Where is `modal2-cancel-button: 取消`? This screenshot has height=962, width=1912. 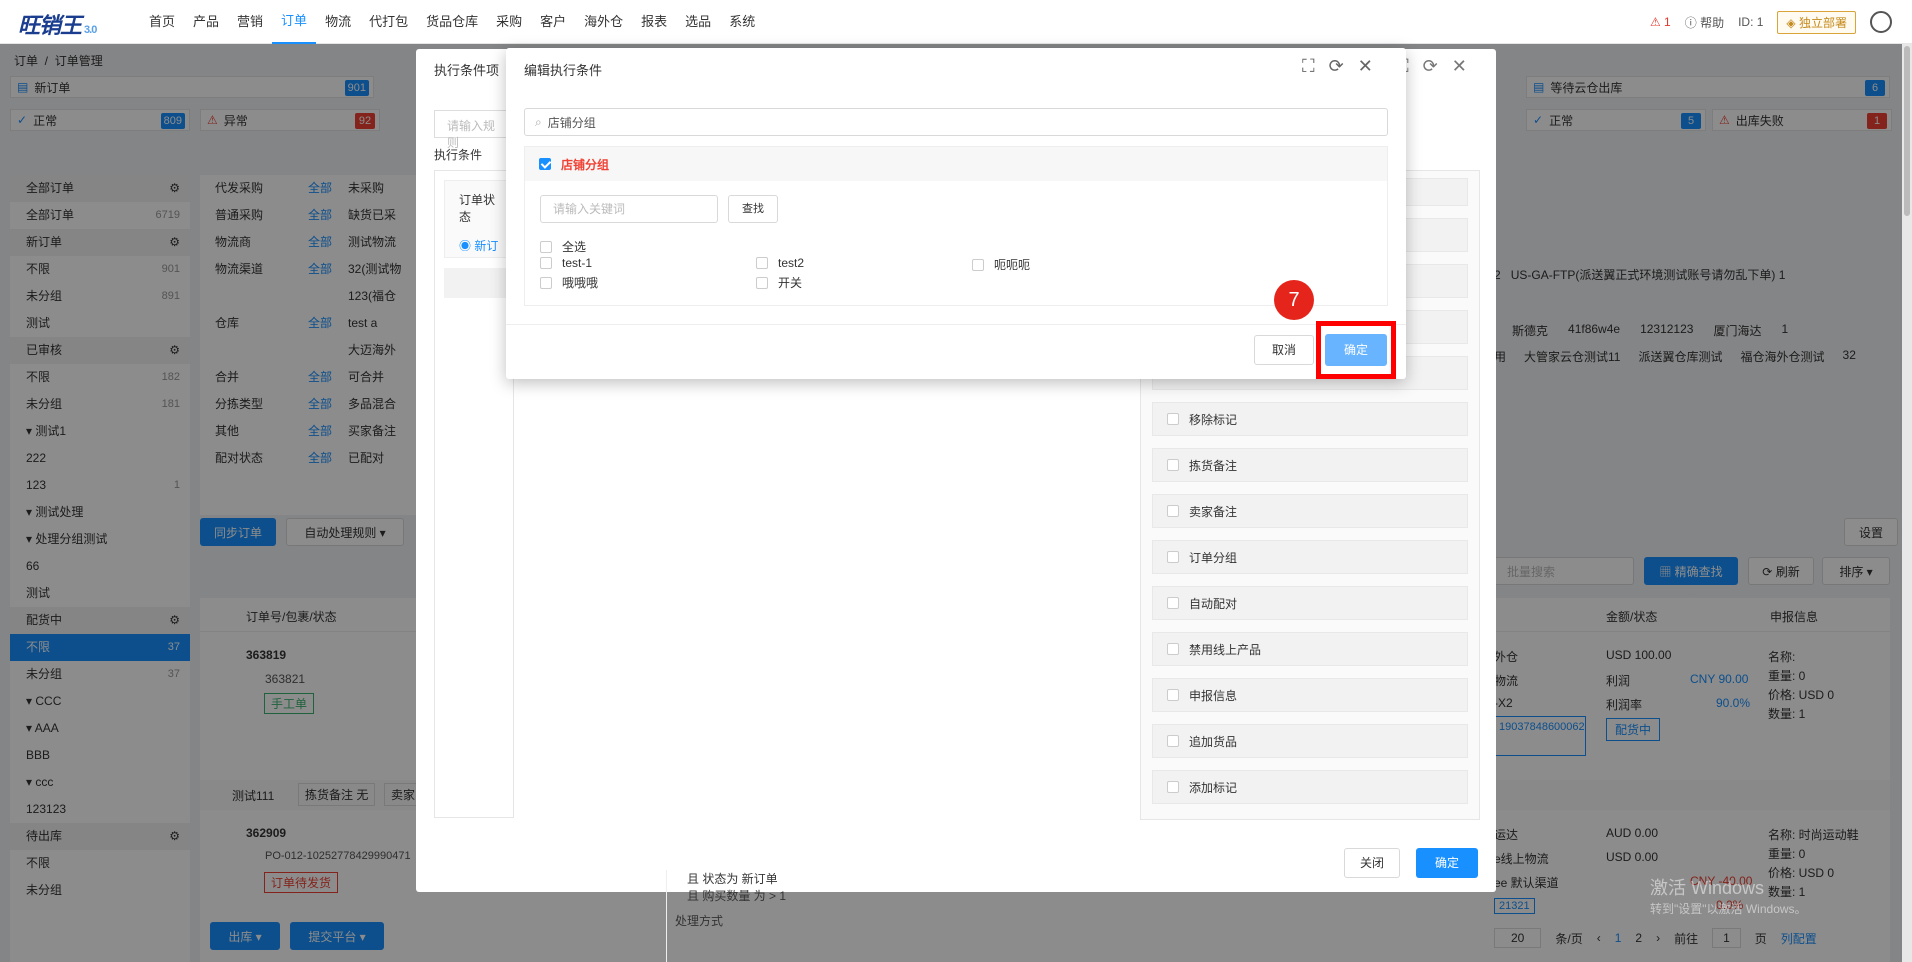
modal2-cancel-button: 取消 is located at coordinates (1284, 350).